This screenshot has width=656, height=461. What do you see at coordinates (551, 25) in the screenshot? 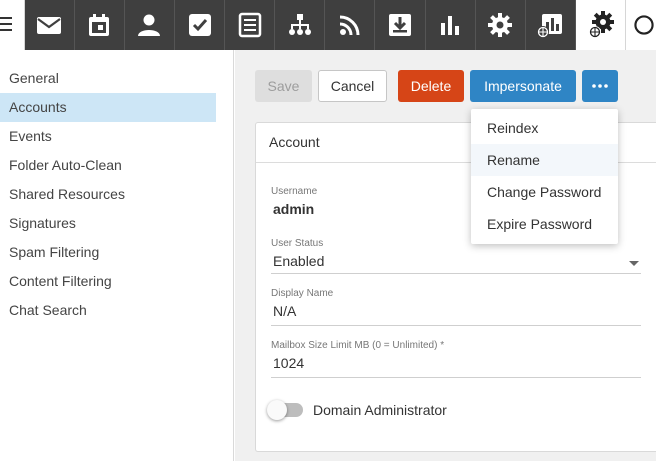
I see `domain-reports-icon` at bounding box center [551, 25].